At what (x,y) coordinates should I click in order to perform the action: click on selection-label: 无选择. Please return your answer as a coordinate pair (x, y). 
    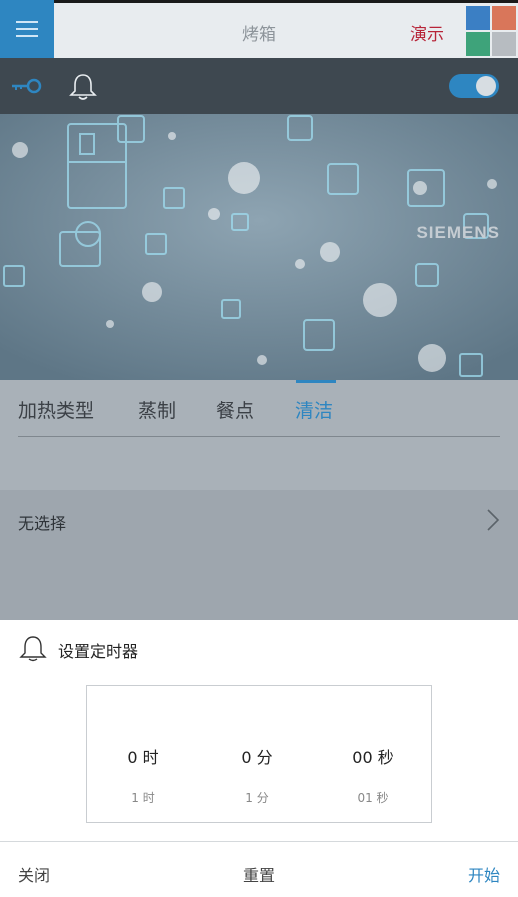
    Looking at the image, I should click on (42, 523).